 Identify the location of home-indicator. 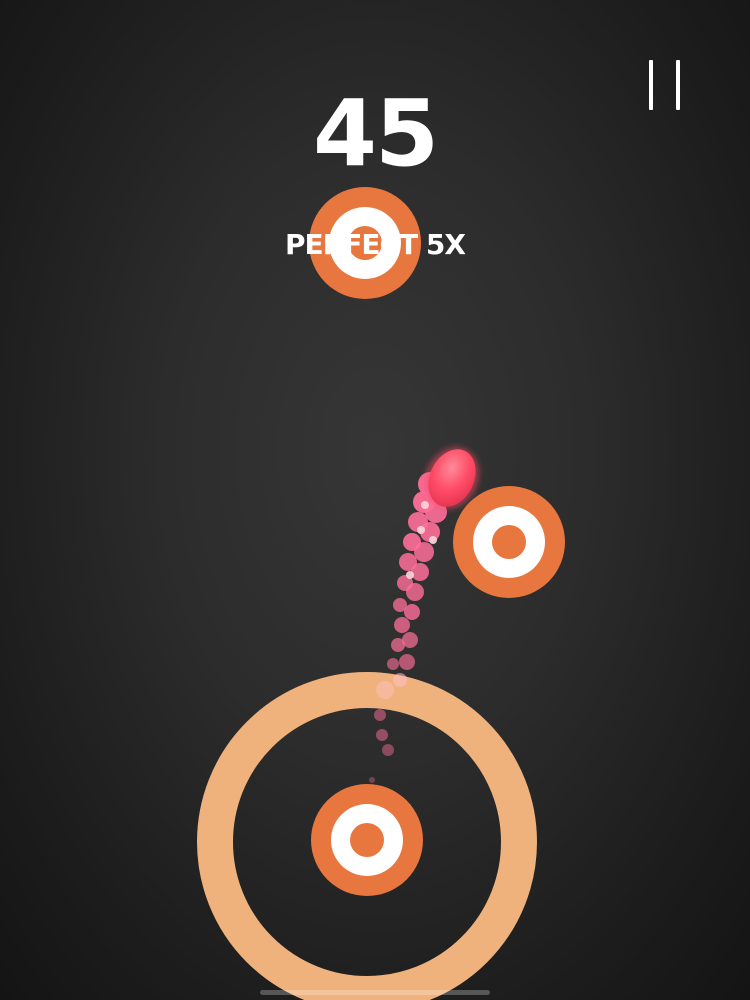
(375, 992).